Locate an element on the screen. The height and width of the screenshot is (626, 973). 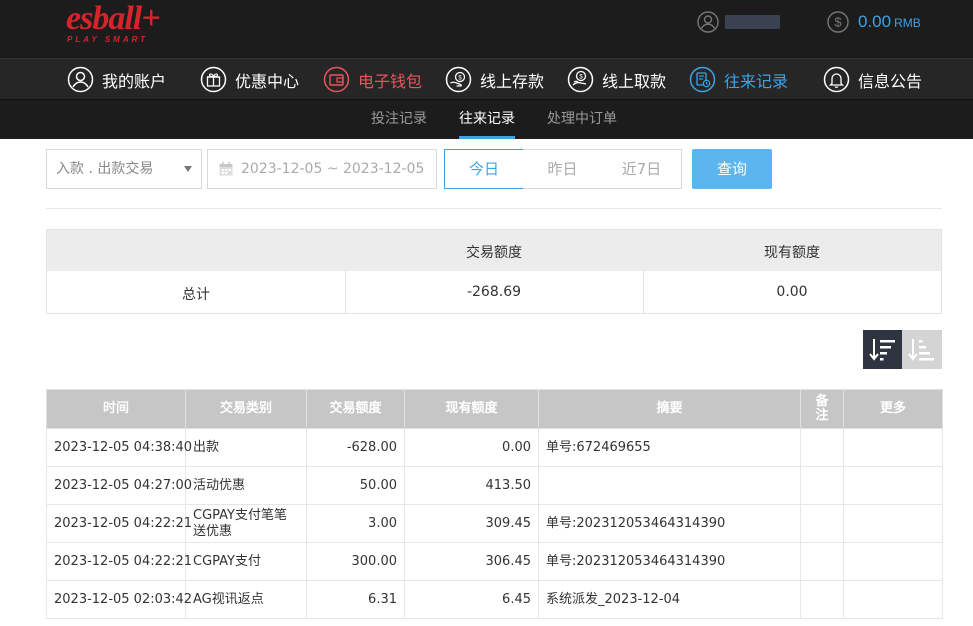
cell-type: 出款 is located at coordinates (246, 447).